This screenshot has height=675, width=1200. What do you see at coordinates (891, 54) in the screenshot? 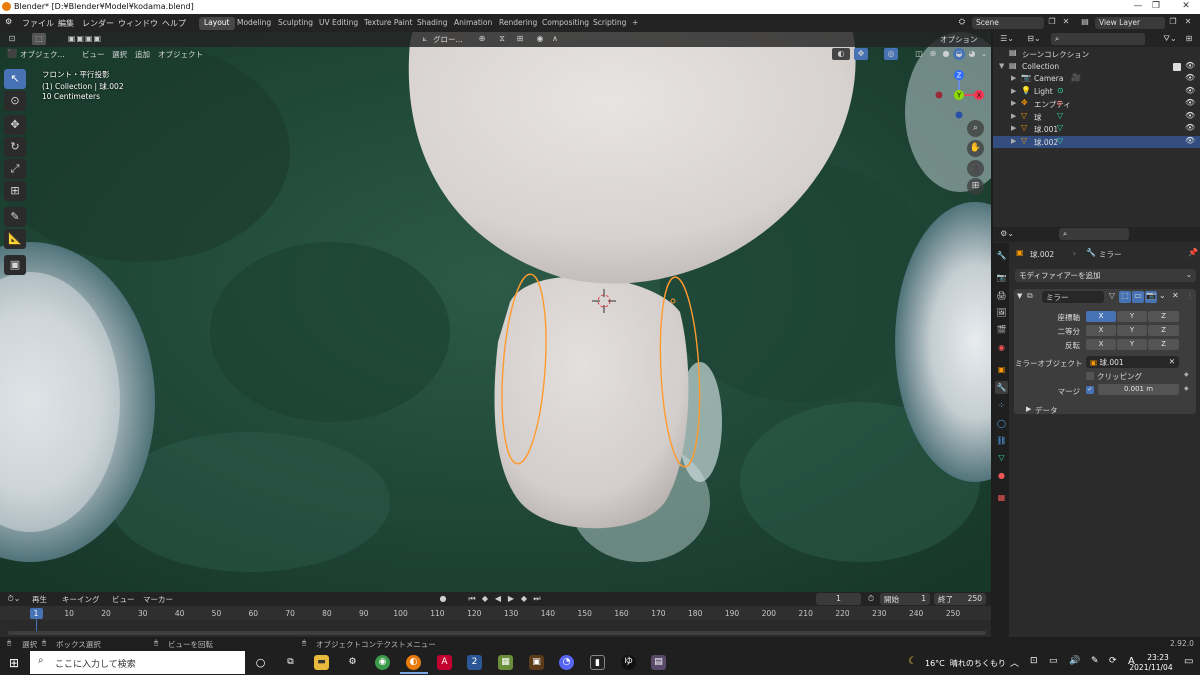
I see `overlay-toggle-icon: ◎` at bounding box center [891, 54].